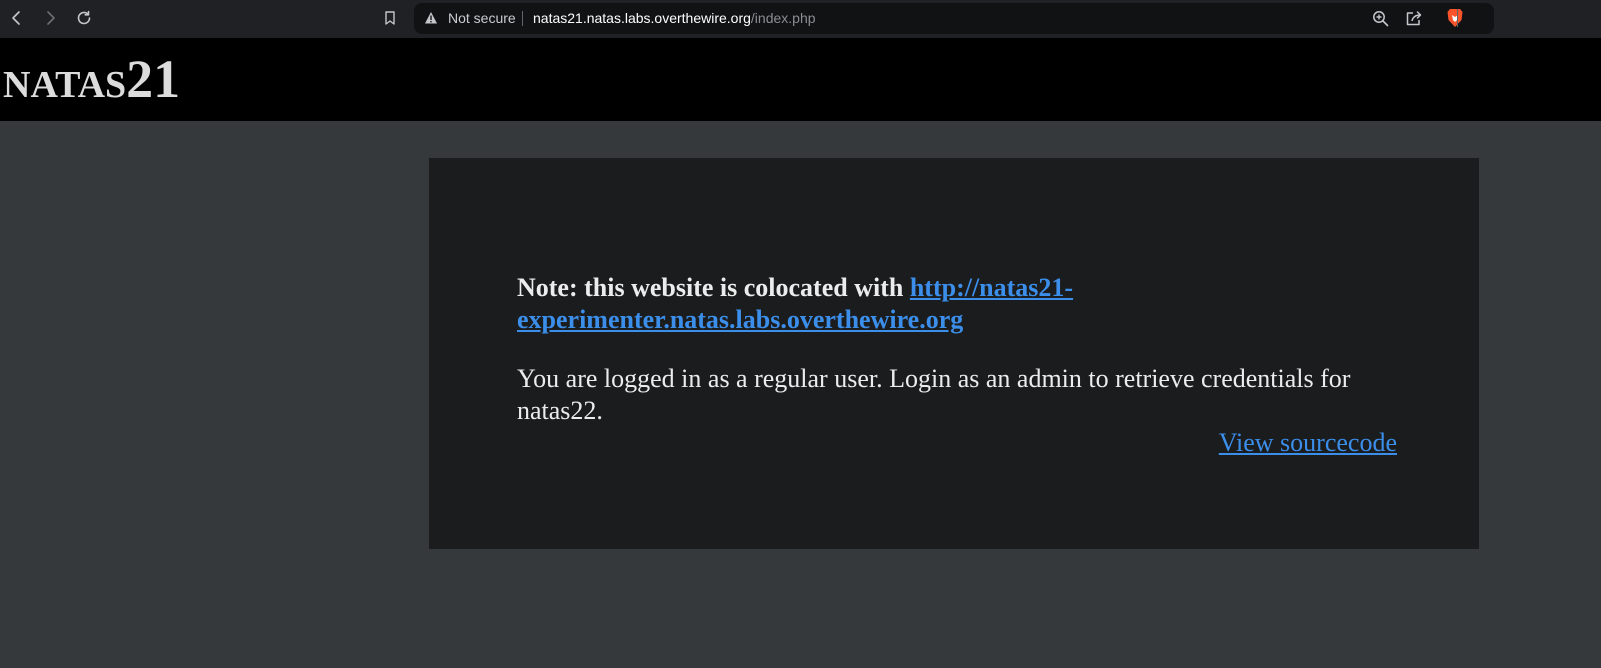 The height and width of the screenshot is (668, 1601). What do you see at coordinates (642, 18) in the screenshot?
I see `url-host: natas21.natas.labs.overthewire.org` at bounding box center [642, 18].